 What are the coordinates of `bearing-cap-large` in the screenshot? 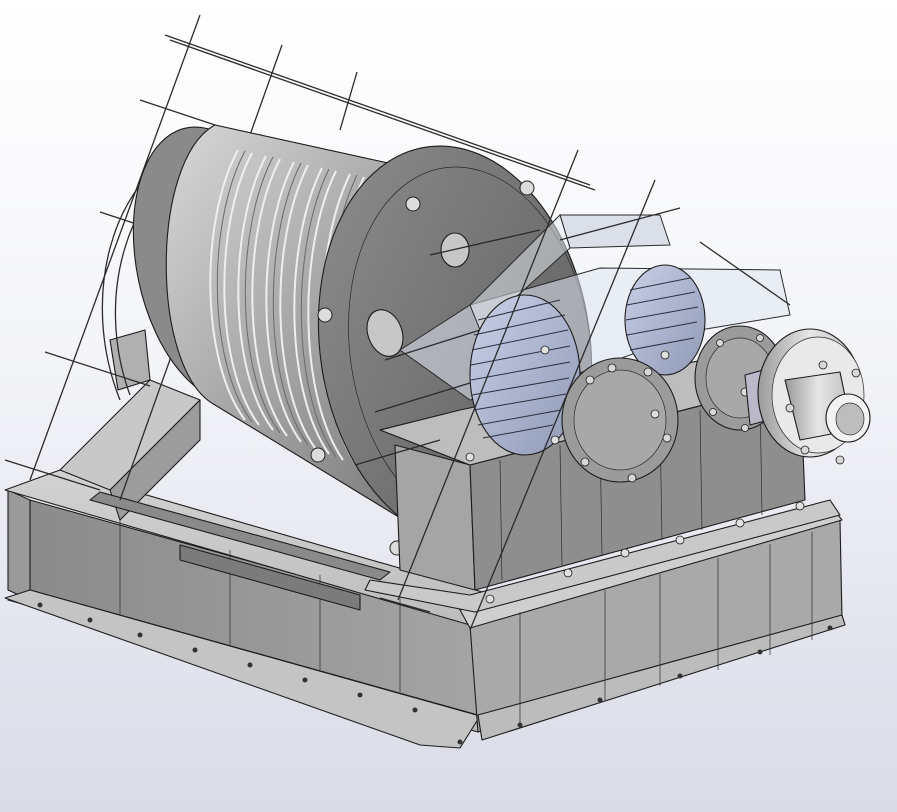 It's located at (620, 420).